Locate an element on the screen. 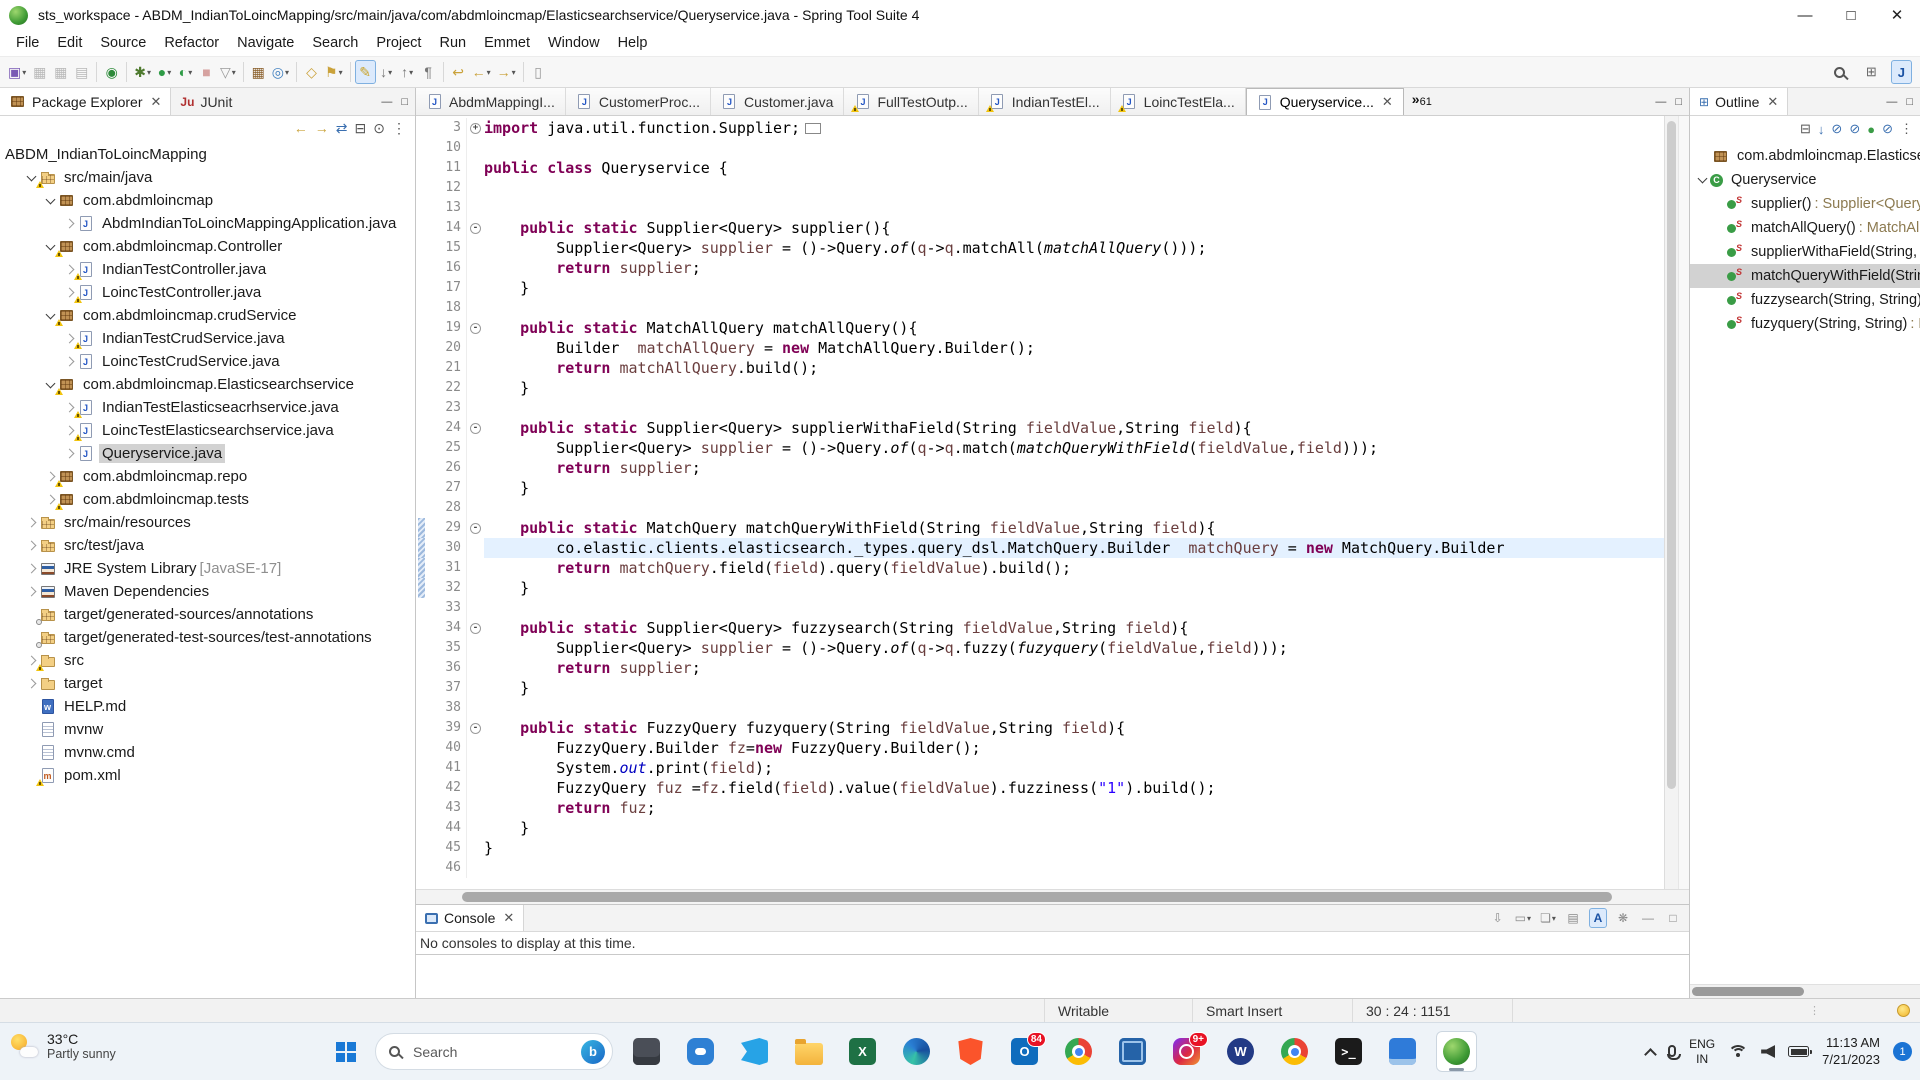  clear-console-icon: ▤ is located at coordinates (1573, 918).